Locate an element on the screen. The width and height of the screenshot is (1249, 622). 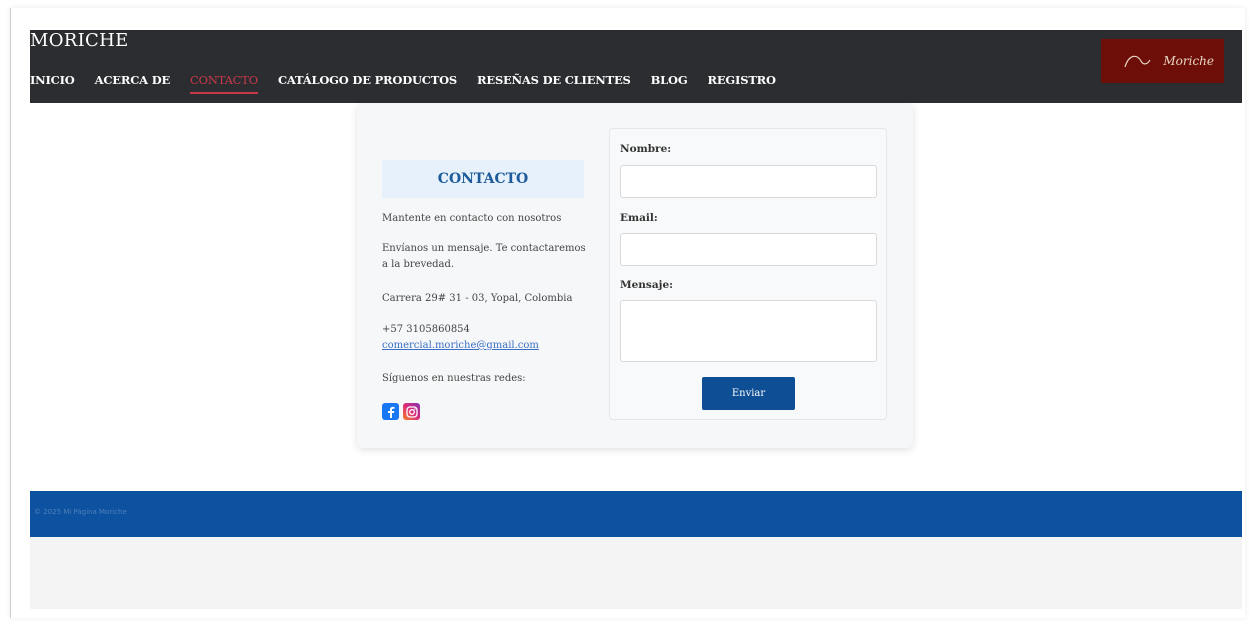
footer-copyright: © 2025 Mi Página Moriche is located at coordinates (80, 512).